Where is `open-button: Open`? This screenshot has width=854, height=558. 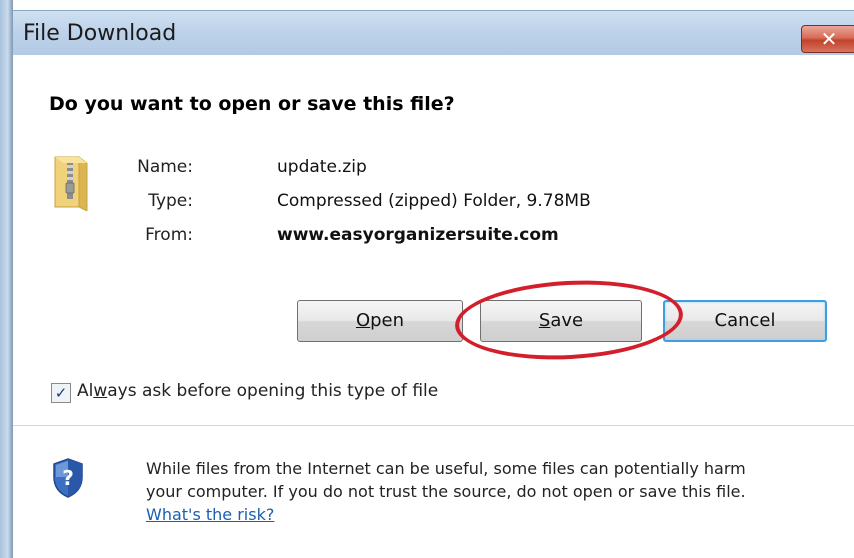
open-button: Open is located at coordinates (380, 321).